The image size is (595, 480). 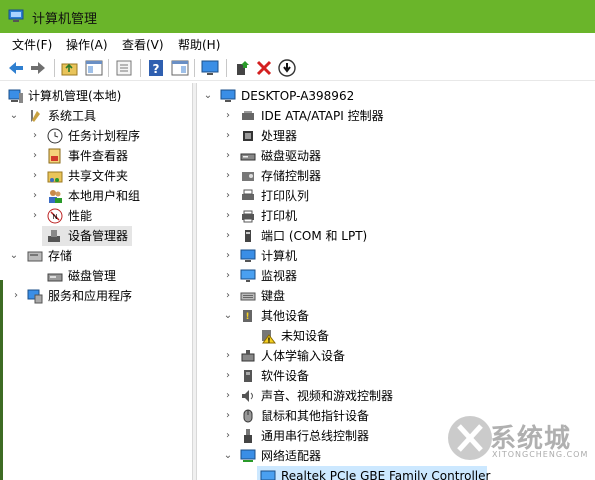 I want to click on device-tree-item-printer: › 打印机, so click(x=396, y=216).